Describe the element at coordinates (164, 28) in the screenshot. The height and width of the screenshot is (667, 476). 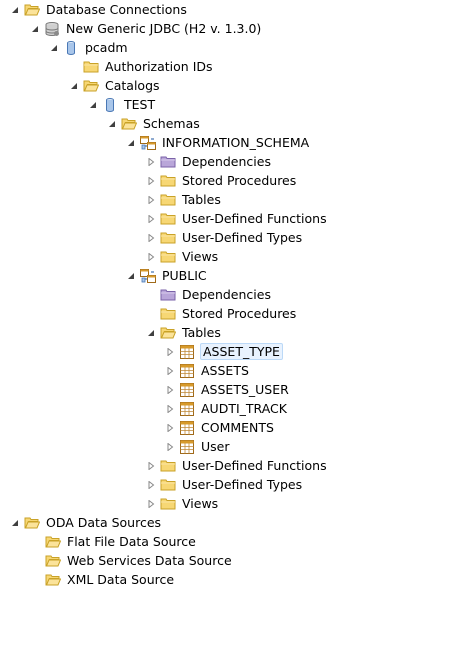
I see `tree-node-label: New Generic JDBC (H2 v. 1.3.0)` at that location.